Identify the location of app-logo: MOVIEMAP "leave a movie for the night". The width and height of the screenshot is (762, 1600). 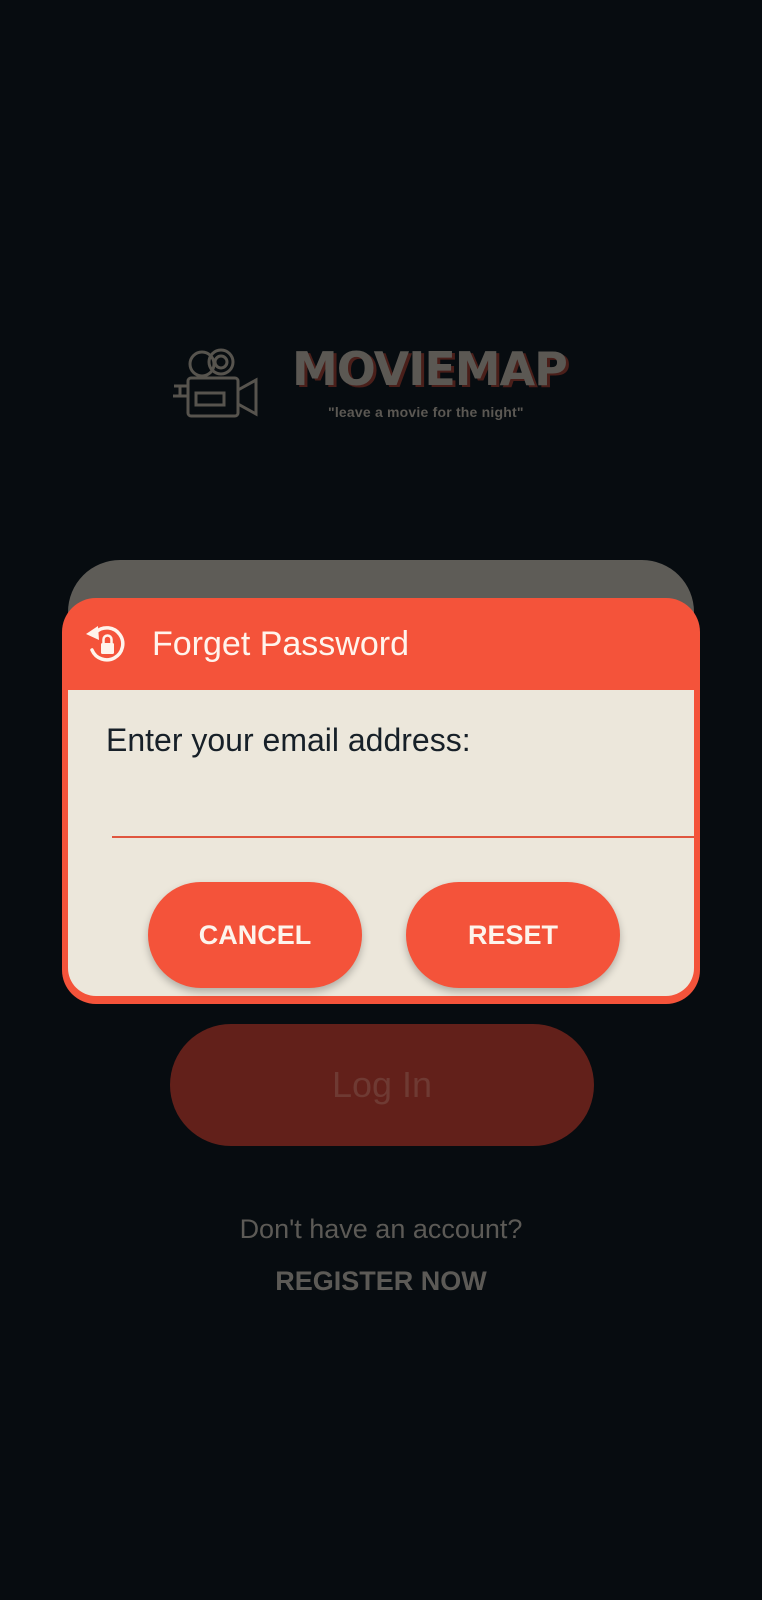
(385, 385).